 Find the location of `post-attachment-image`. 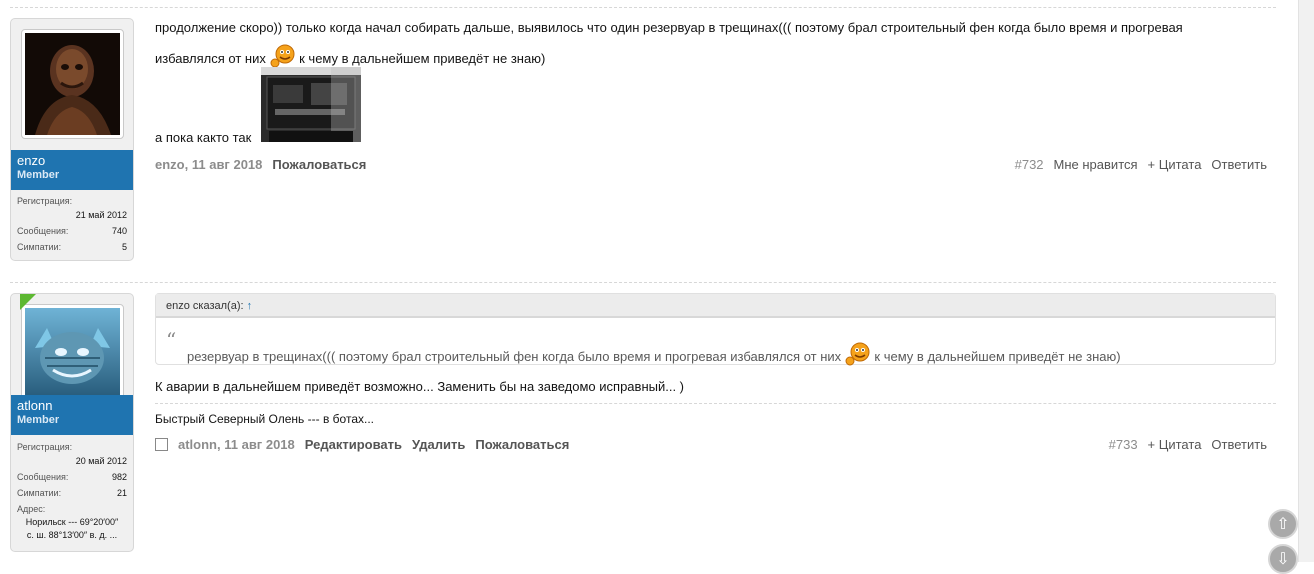

post-attachment-image is located at coordinates (311, 104).